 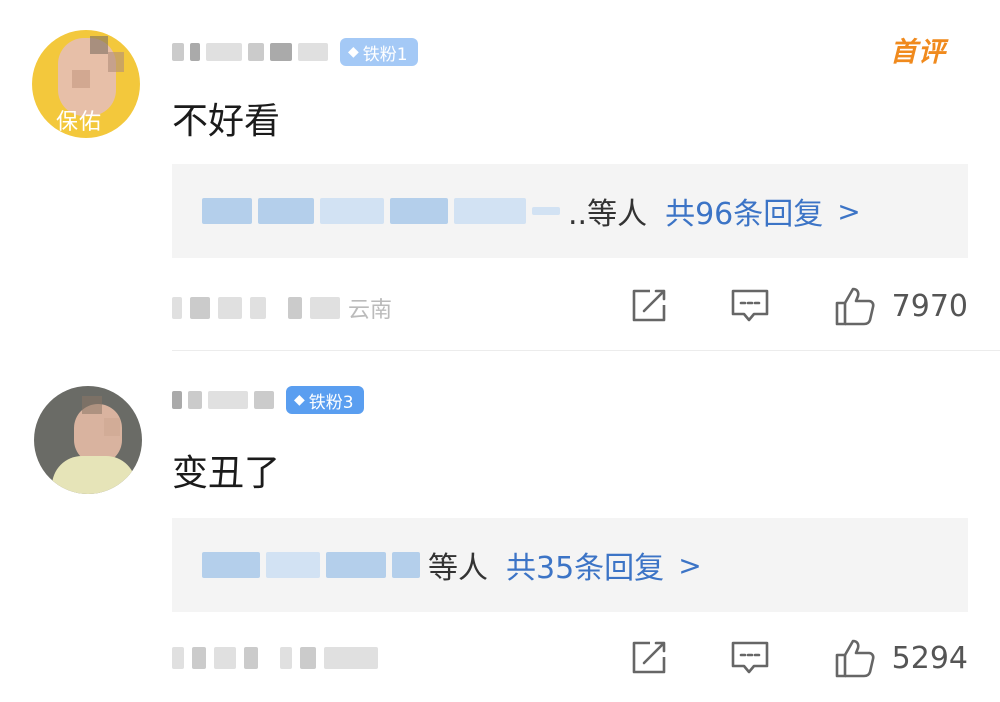 What do you see at coordinates (744, 211) in the screenshot?
I see `reply-count: 共96条回复` at bounding box center [744, 211].